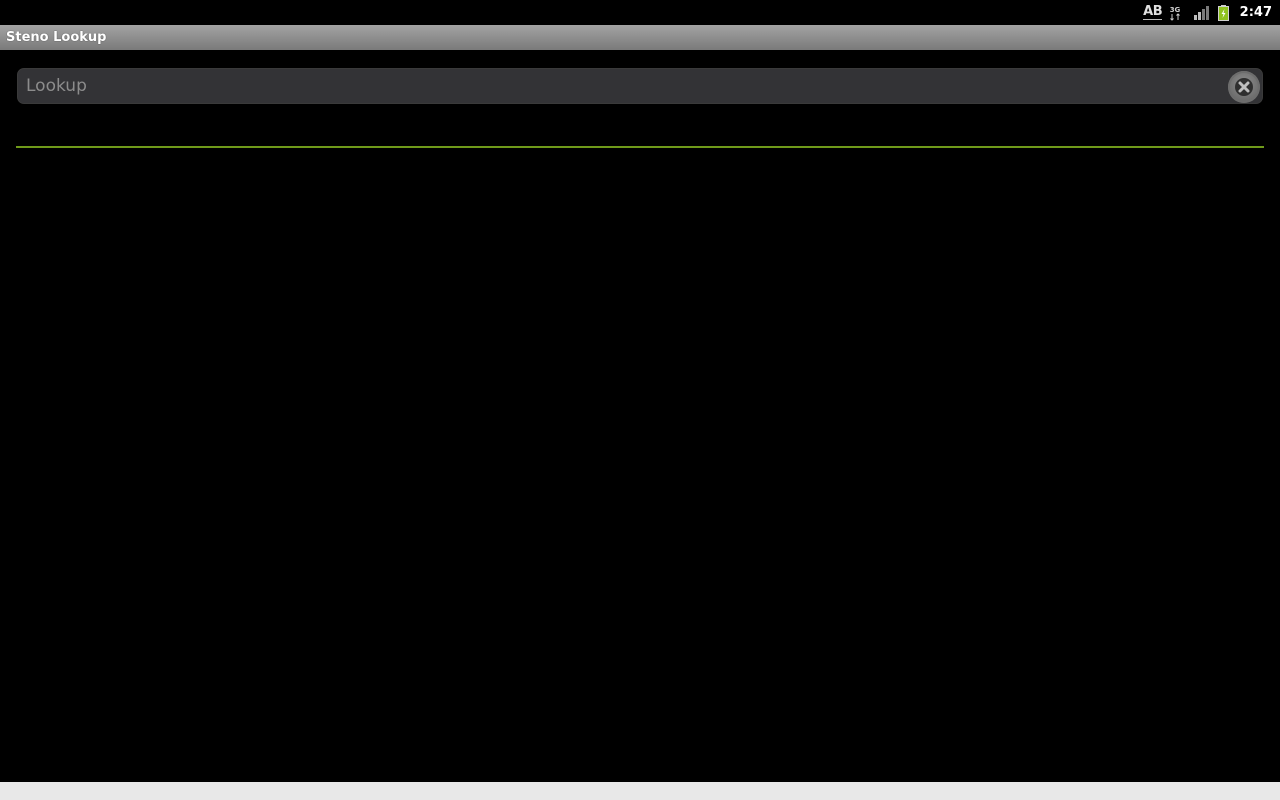  I want to click on network-3g-icon: 3G, so click(1175, 12).